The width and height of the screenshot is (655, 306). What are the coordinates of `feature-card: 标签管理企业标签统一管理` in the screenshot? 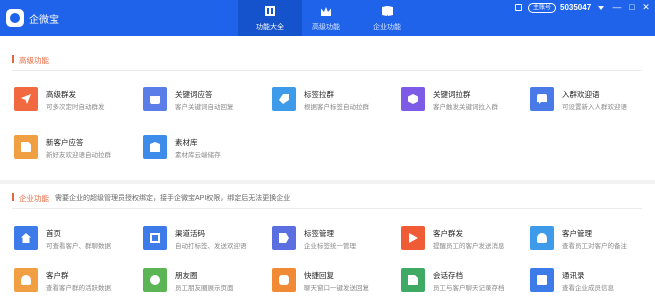 It's located at (331, 240).